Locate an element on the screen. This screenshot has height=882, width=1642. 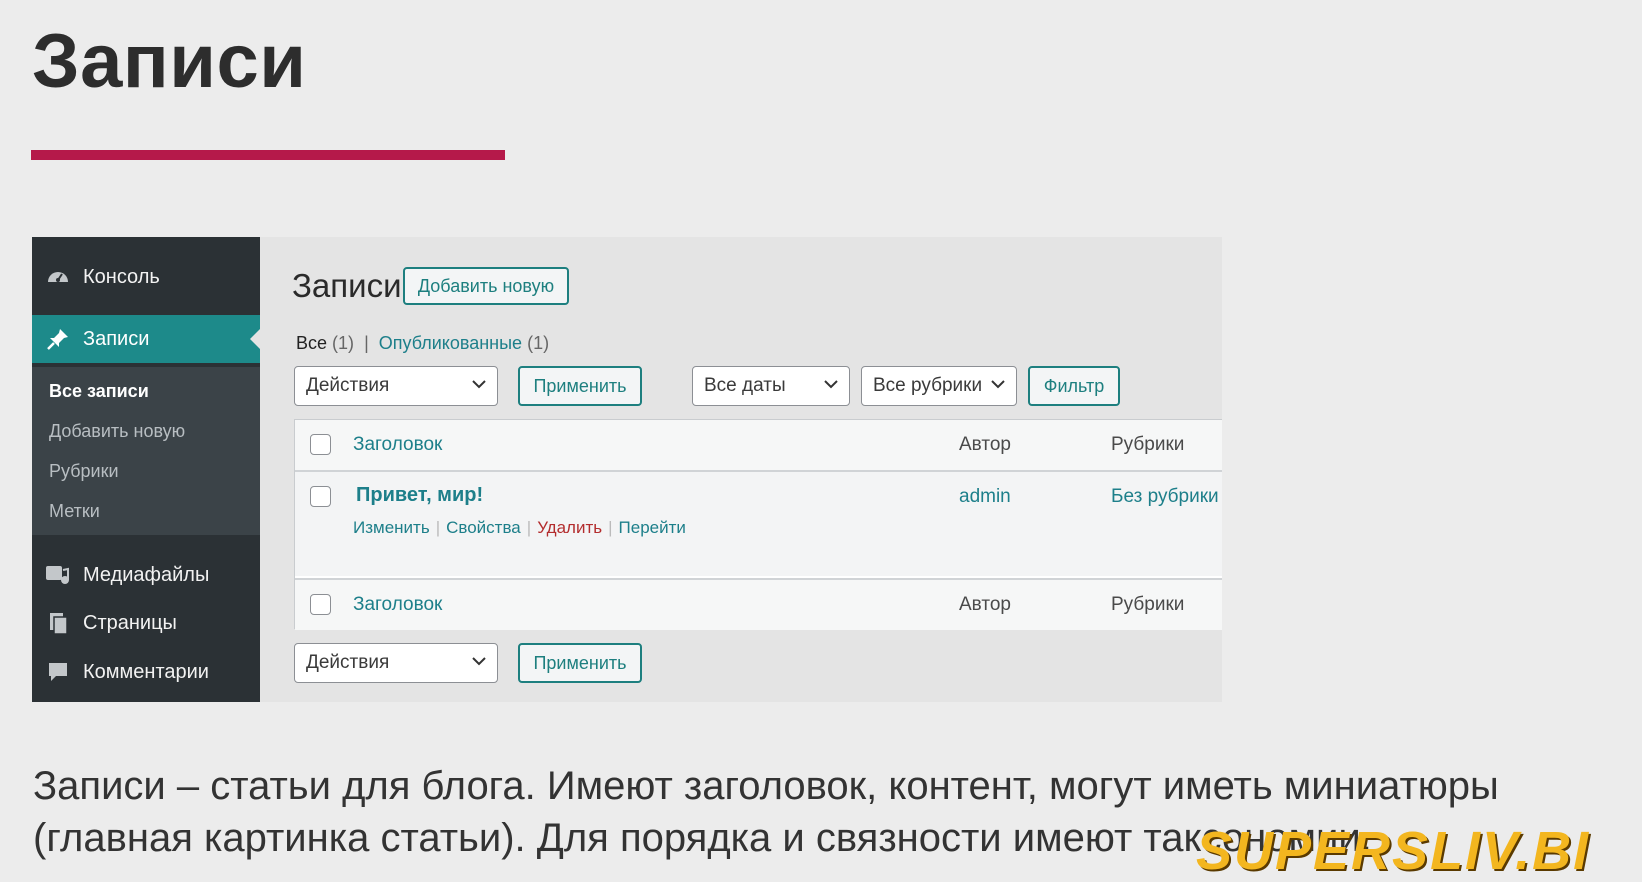
view-published-count: (1) is located at coordinates (538, 343).